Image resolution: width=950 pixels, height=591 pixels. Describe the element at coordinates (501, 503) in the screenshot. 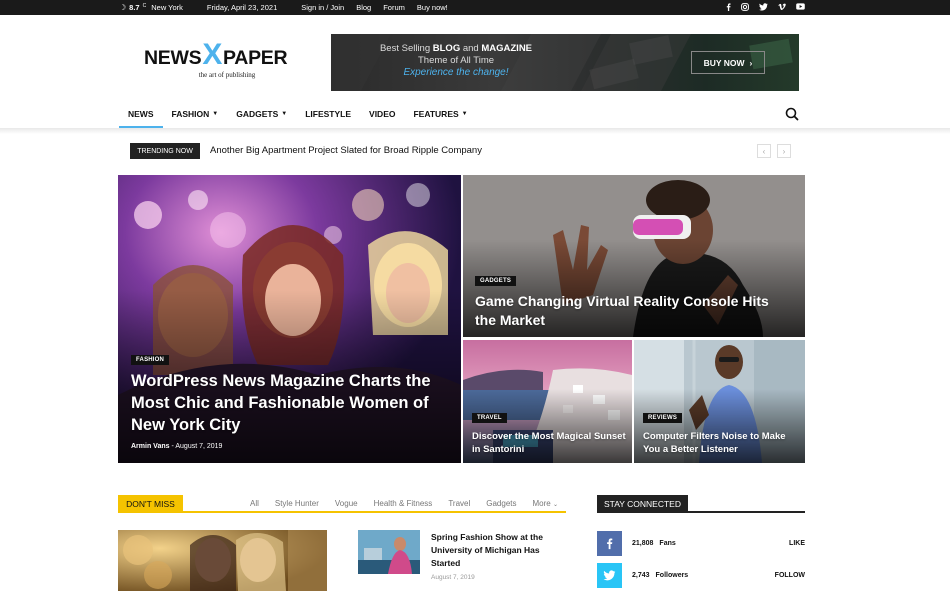

I see `tab-gadgets: Gadgets` at that location.